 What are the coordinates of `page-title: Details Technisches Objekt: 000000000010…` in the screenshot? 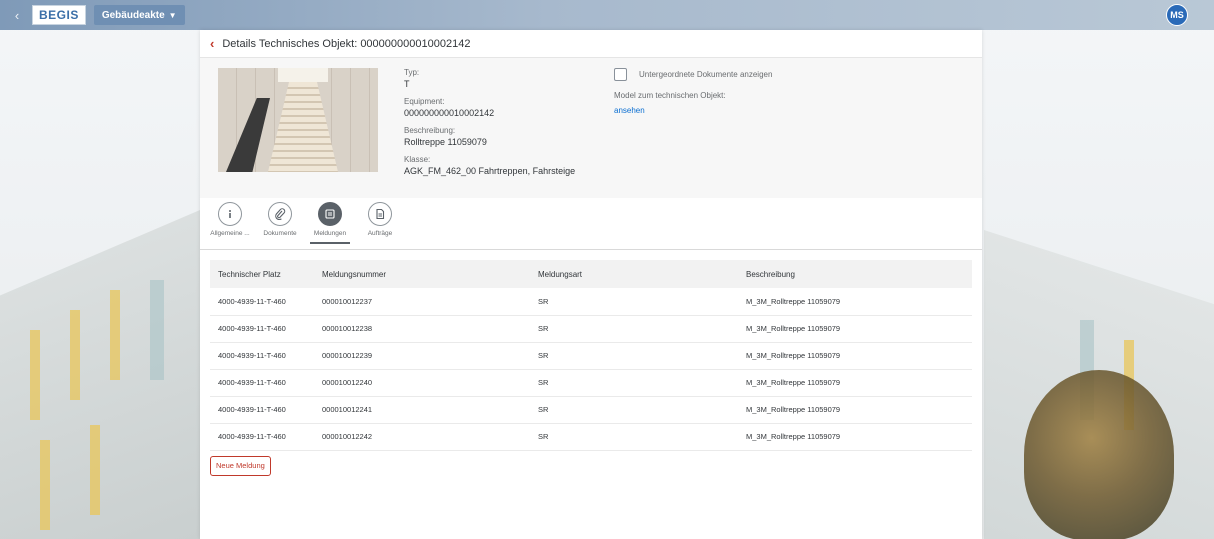 It's located at (346, 43).